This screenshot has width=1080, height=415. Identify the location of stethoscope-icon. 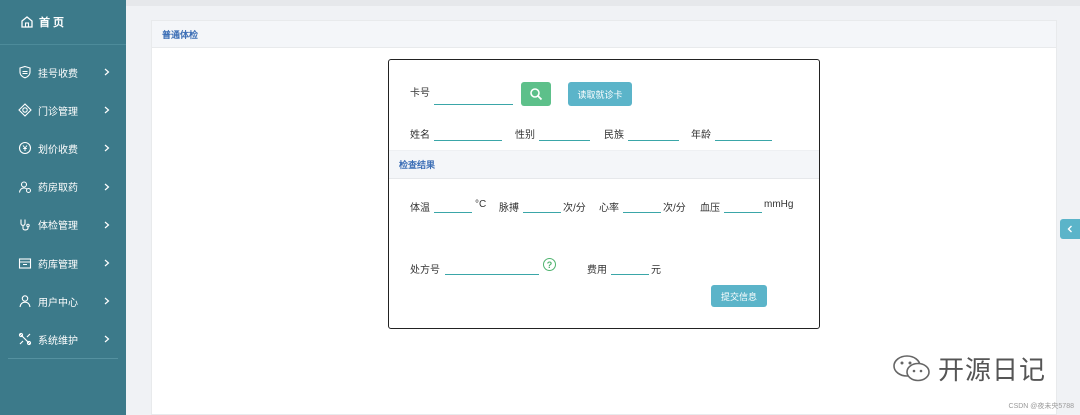
(25, 225).